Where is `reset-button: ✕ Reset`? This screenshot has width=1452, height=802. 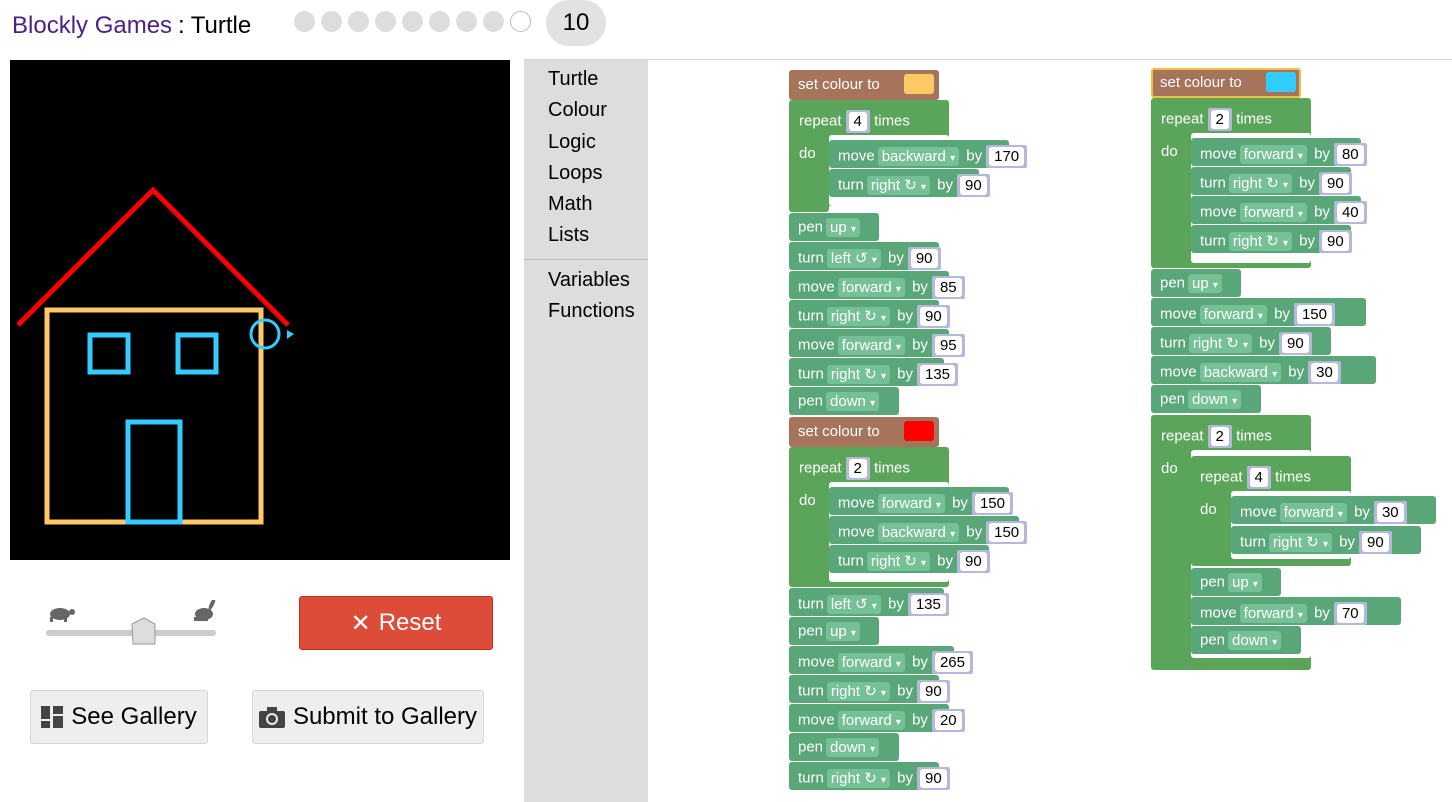 reset-button: ✕ Reset is located at coordinates (396, 623).